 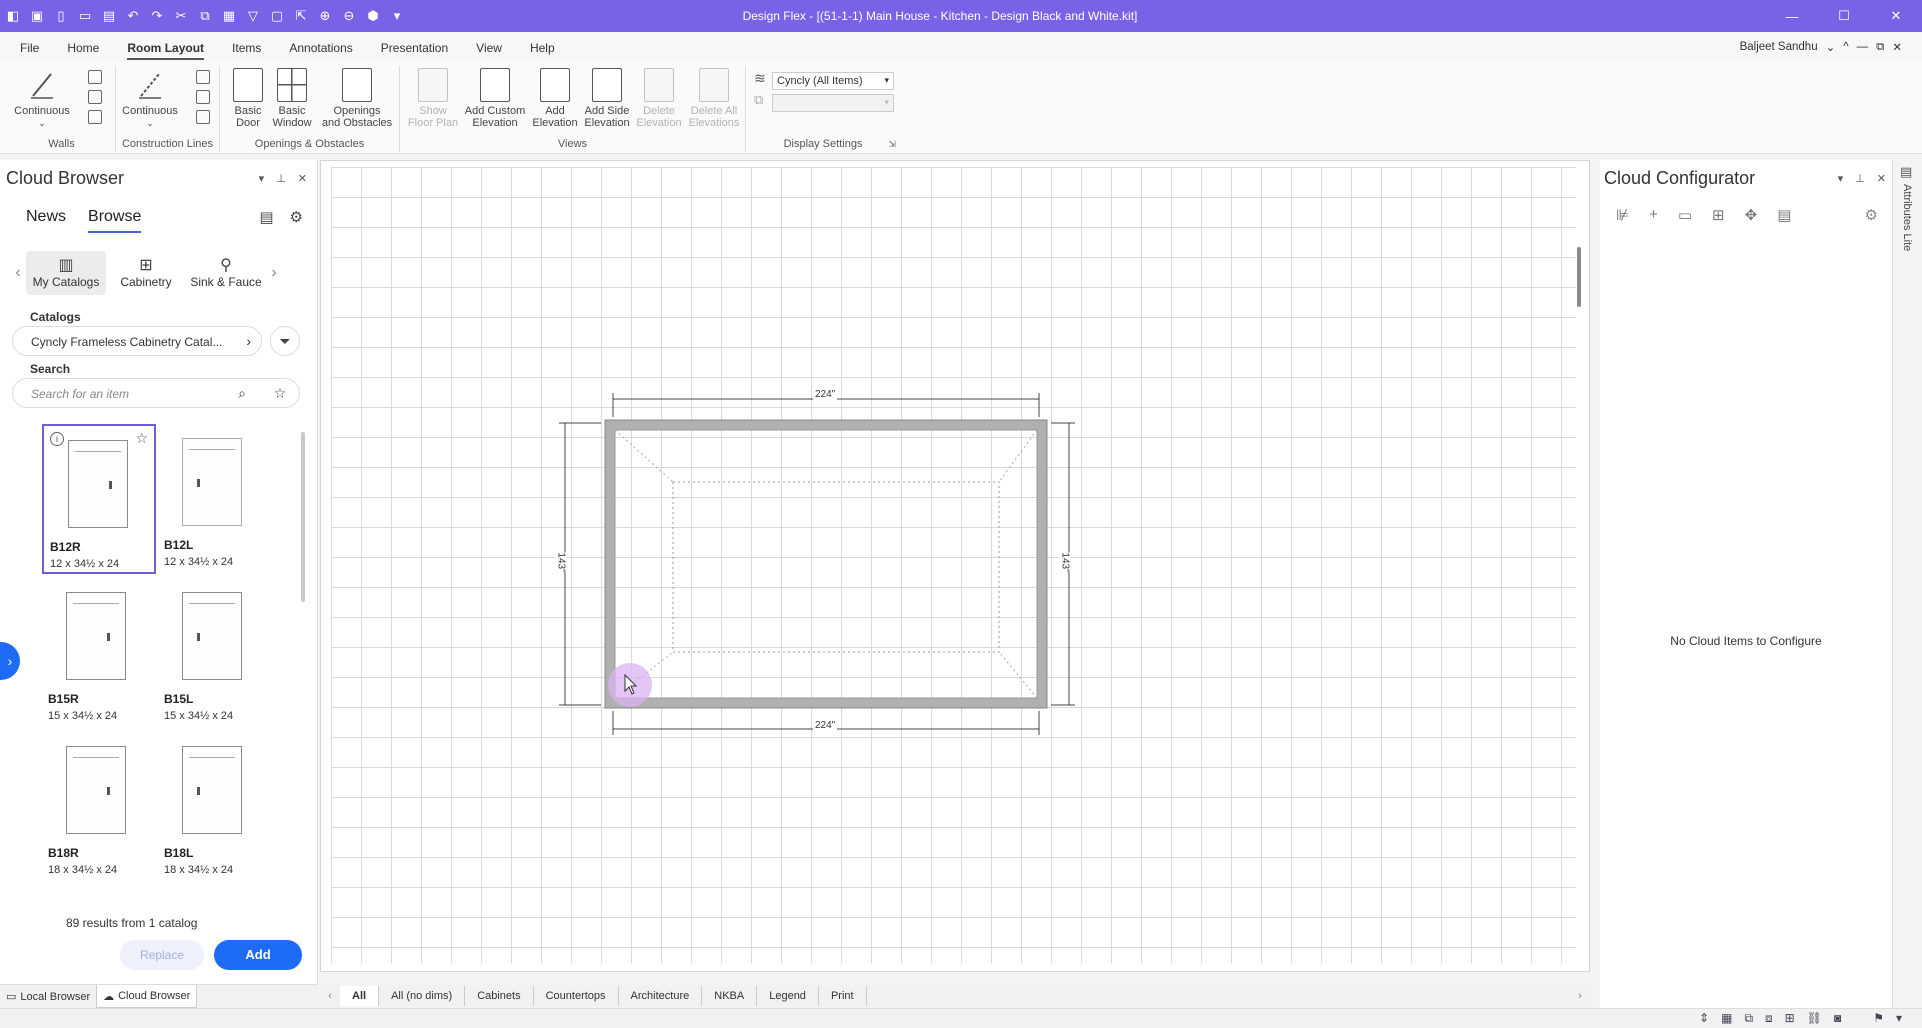 I want to click on chevron-right-icon: ›, so click(x=1580, y=996).